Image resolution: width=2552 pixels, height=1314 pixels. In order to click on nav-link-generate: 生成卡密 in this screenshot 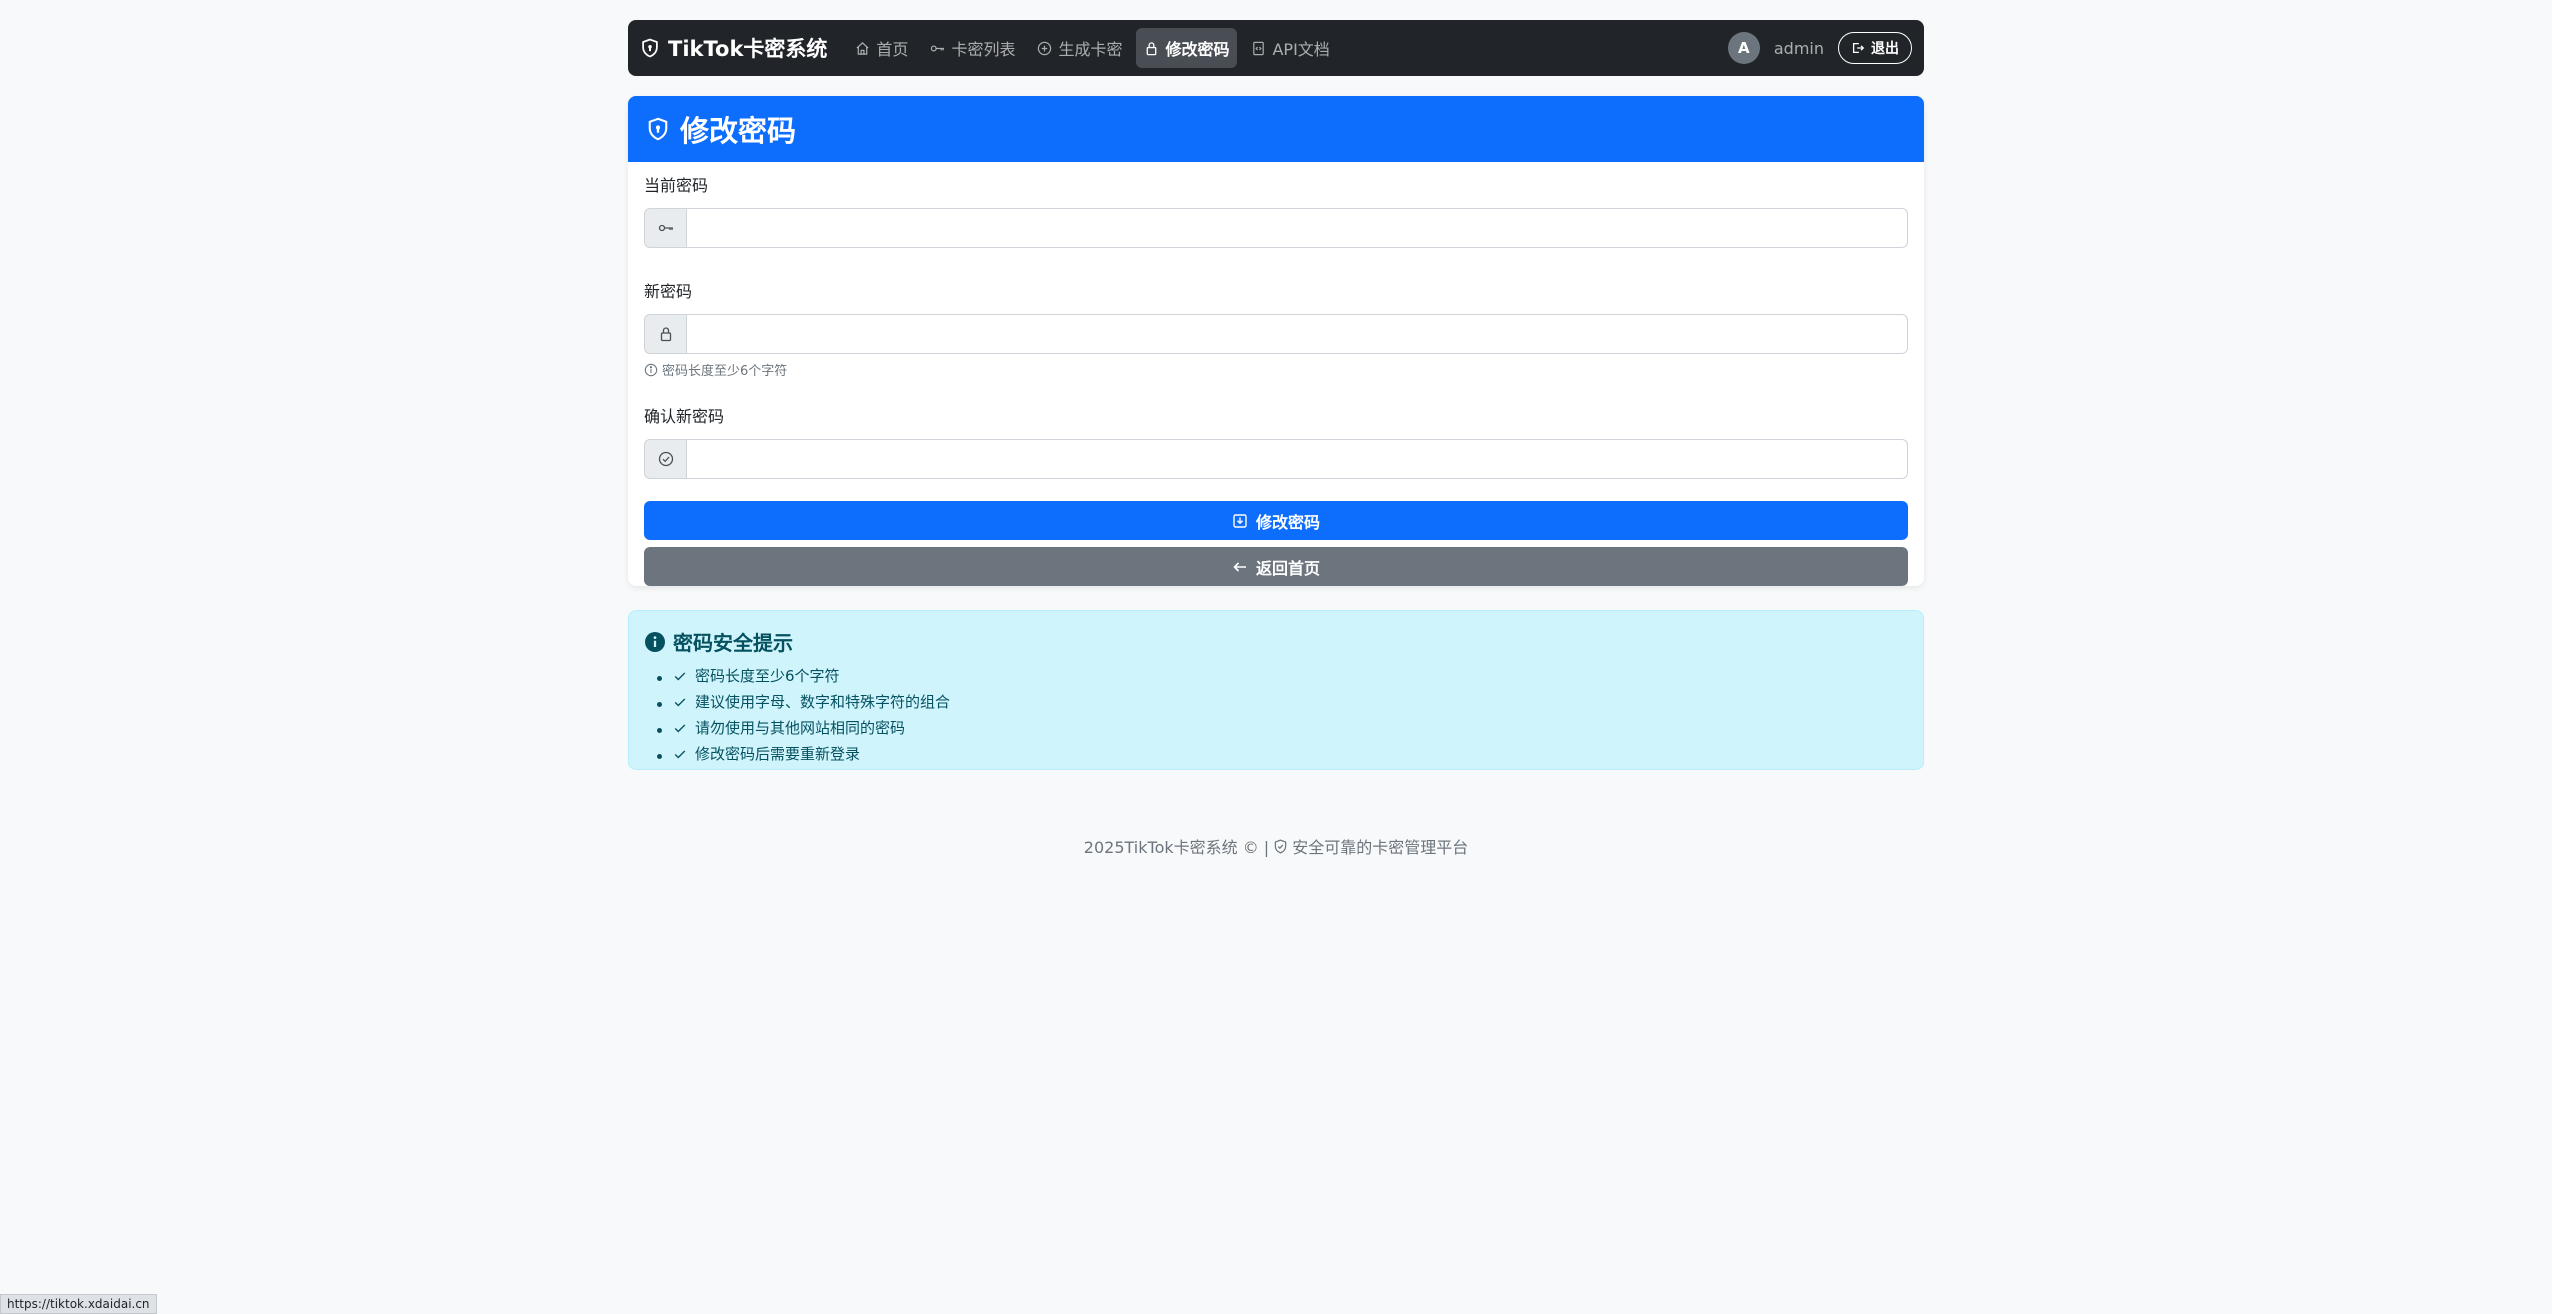, I will do `click(1079, 48)`.